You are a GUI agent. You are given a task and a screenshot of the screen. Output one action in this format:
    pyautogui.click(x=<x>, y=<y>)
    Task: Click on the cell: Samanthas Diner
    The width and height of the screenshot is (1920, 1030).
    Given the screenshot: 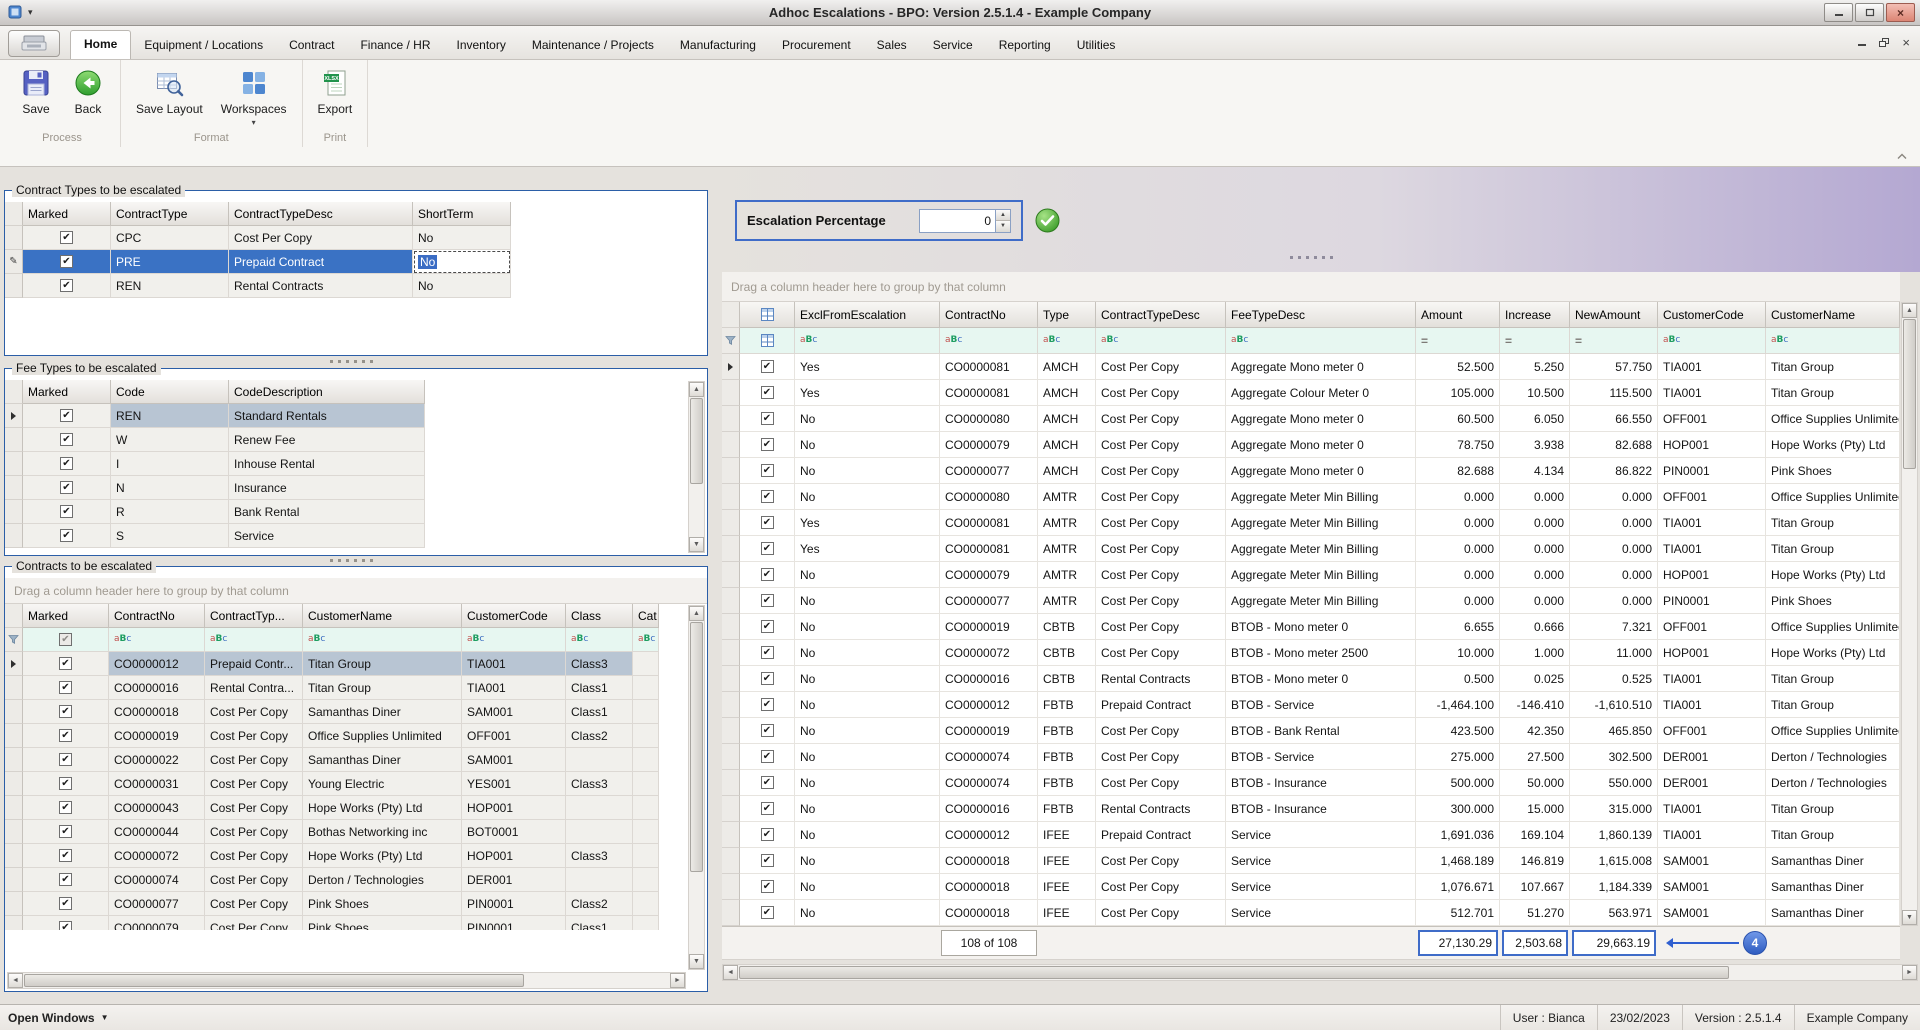 What is the action you would take?
    pyautogui.click(x=382, y=712)
    